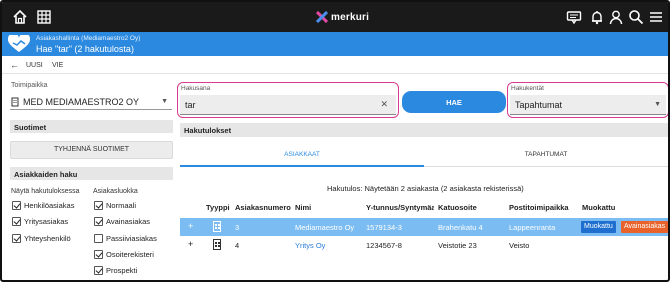  I want to click on search-fields-label: Hakukentät, so click(527, 88).